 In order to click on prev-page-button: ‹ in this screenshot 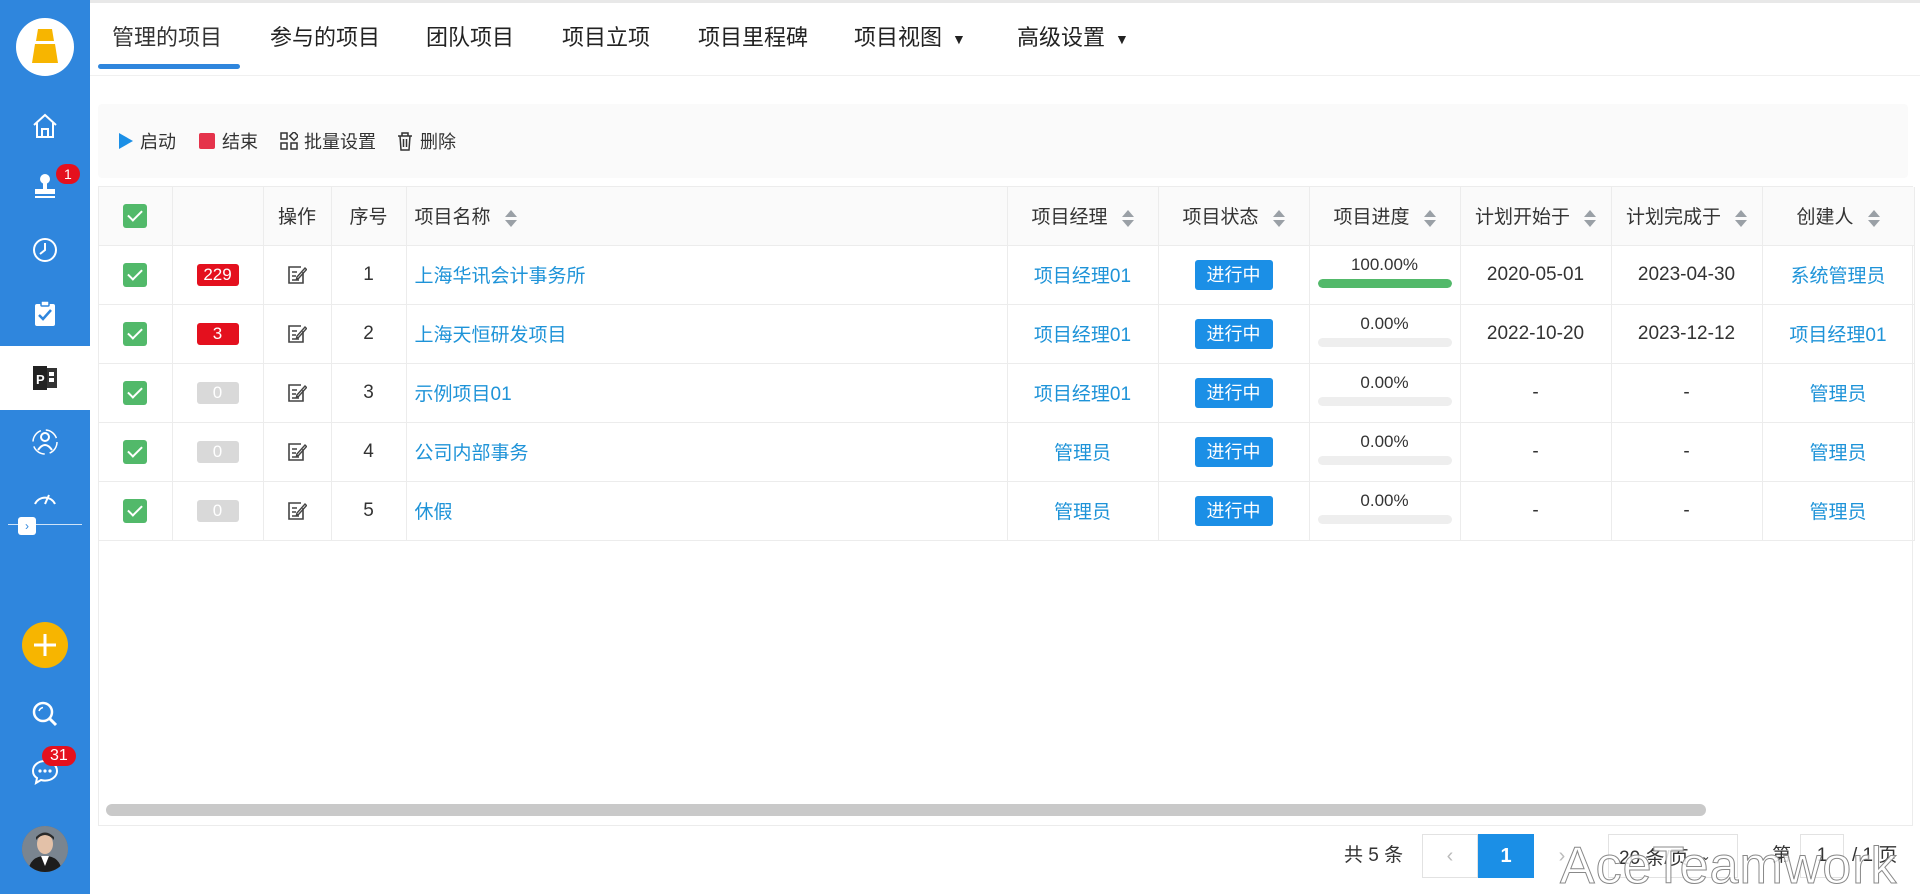, I will do `click(1450, 856)`.